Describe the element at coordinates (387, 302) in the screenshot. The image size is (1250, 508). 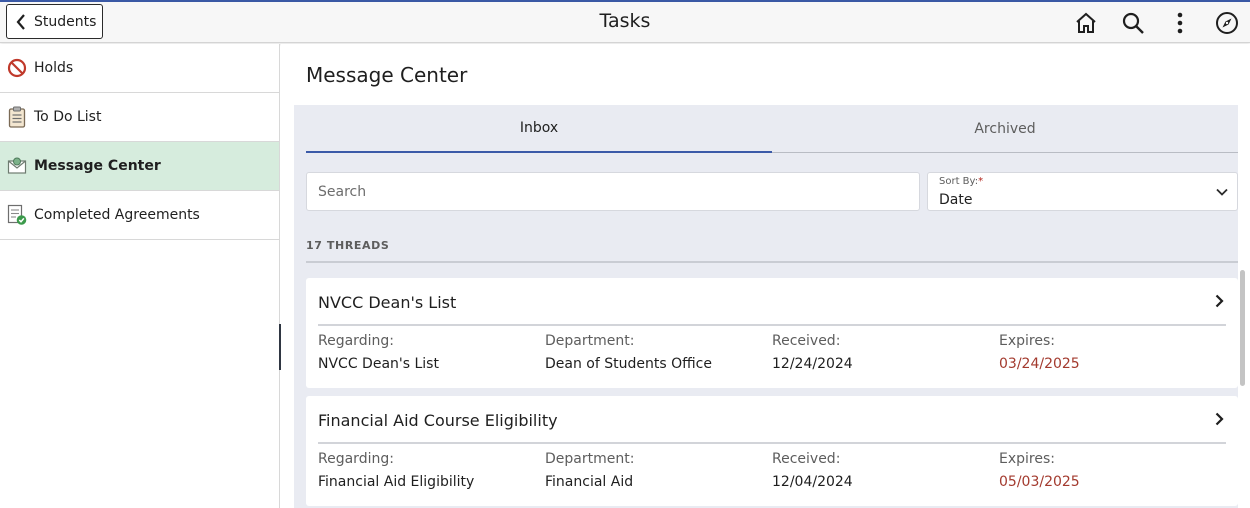
I see `thread-title: NVCC Dean's List` at that location.